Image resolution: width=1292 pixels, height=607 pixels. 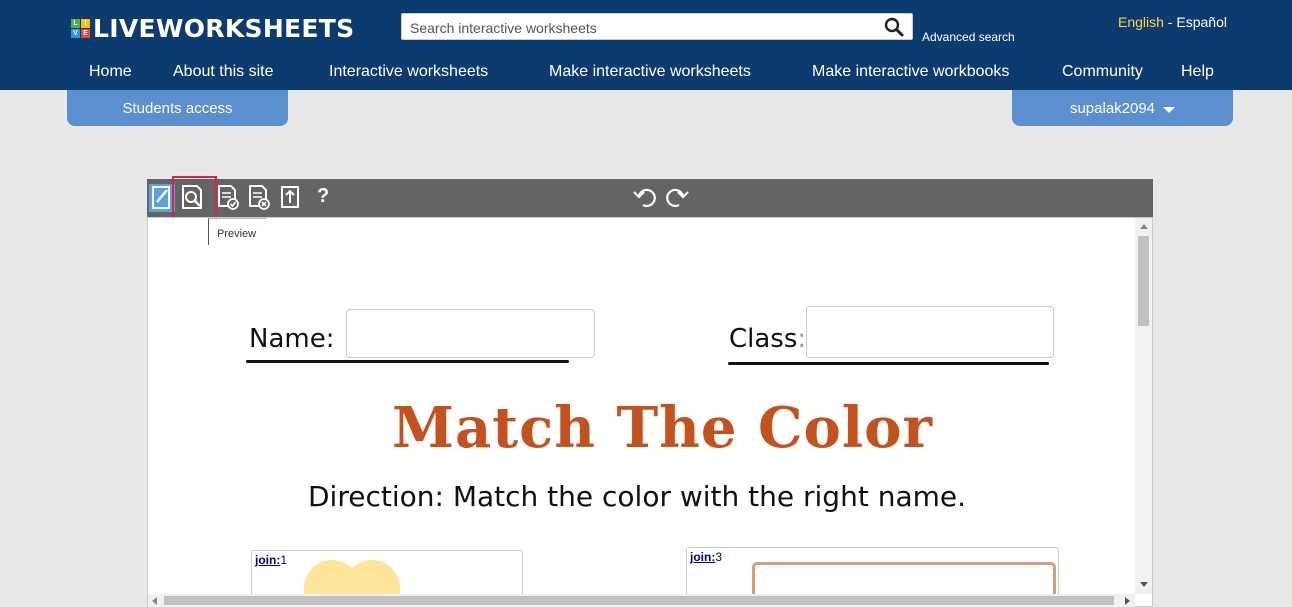 What do you see at coordinates (1102, 72) in the screenshot?
I see `nav-community: Community` at bounding box center [1102, 72].